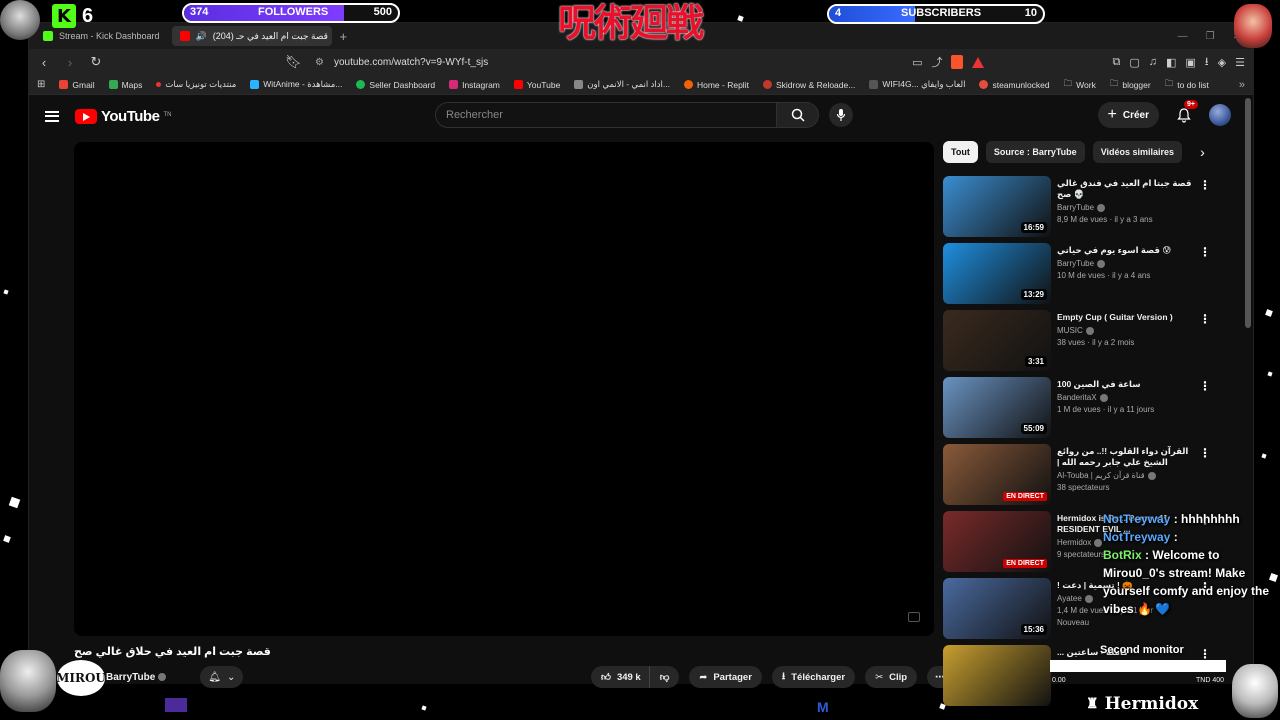 The width and height of the screenshot is (1280, 720). Describe the element at coordinates (1125, 250) in the screenshot. I see `video-title: قصة اسوء يوم في حياتي 😰` at that location.